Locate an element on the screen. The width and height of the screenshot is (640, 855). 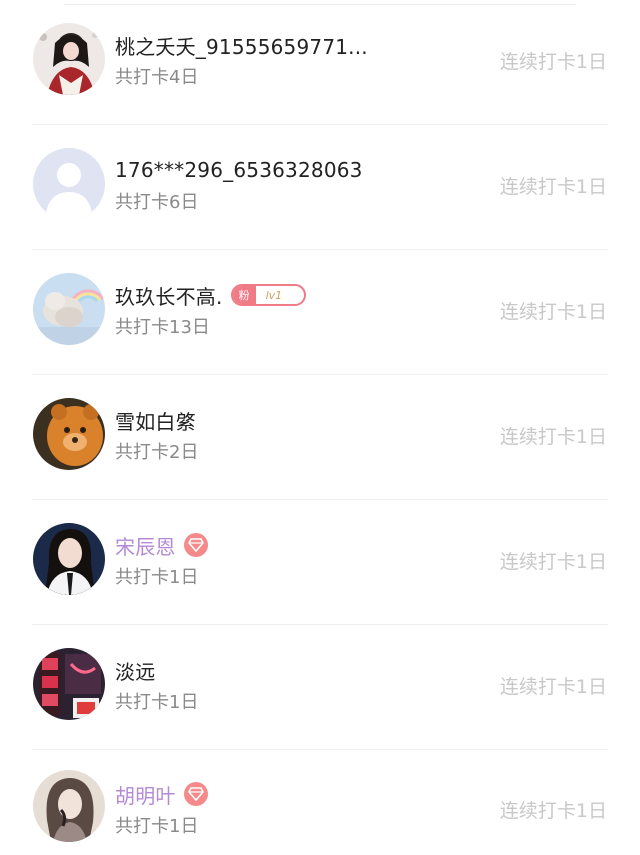
name-line: 胡明叶 is located at coordinates (161, 794).